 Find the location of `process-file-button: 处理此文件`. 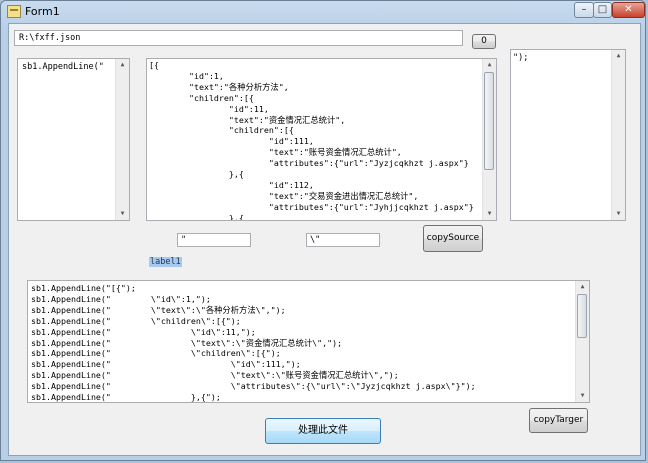

process-file-button: 处理此文件 is located at coordinates (323, 431).